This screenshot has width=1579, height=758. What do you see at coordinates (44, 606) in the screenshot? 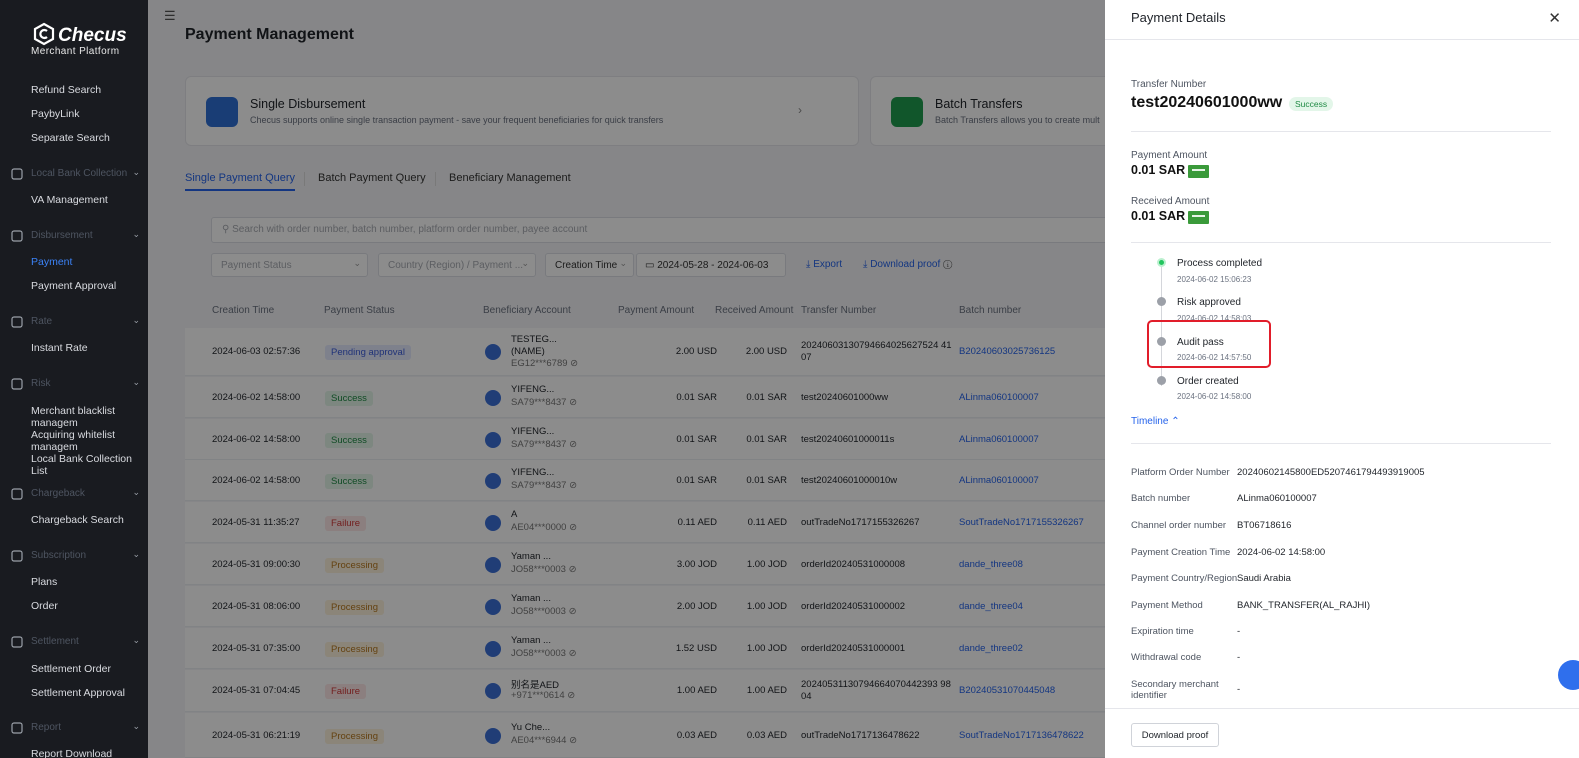
I see `sidebar-item-label: Order` at bounding box center [44, 606].